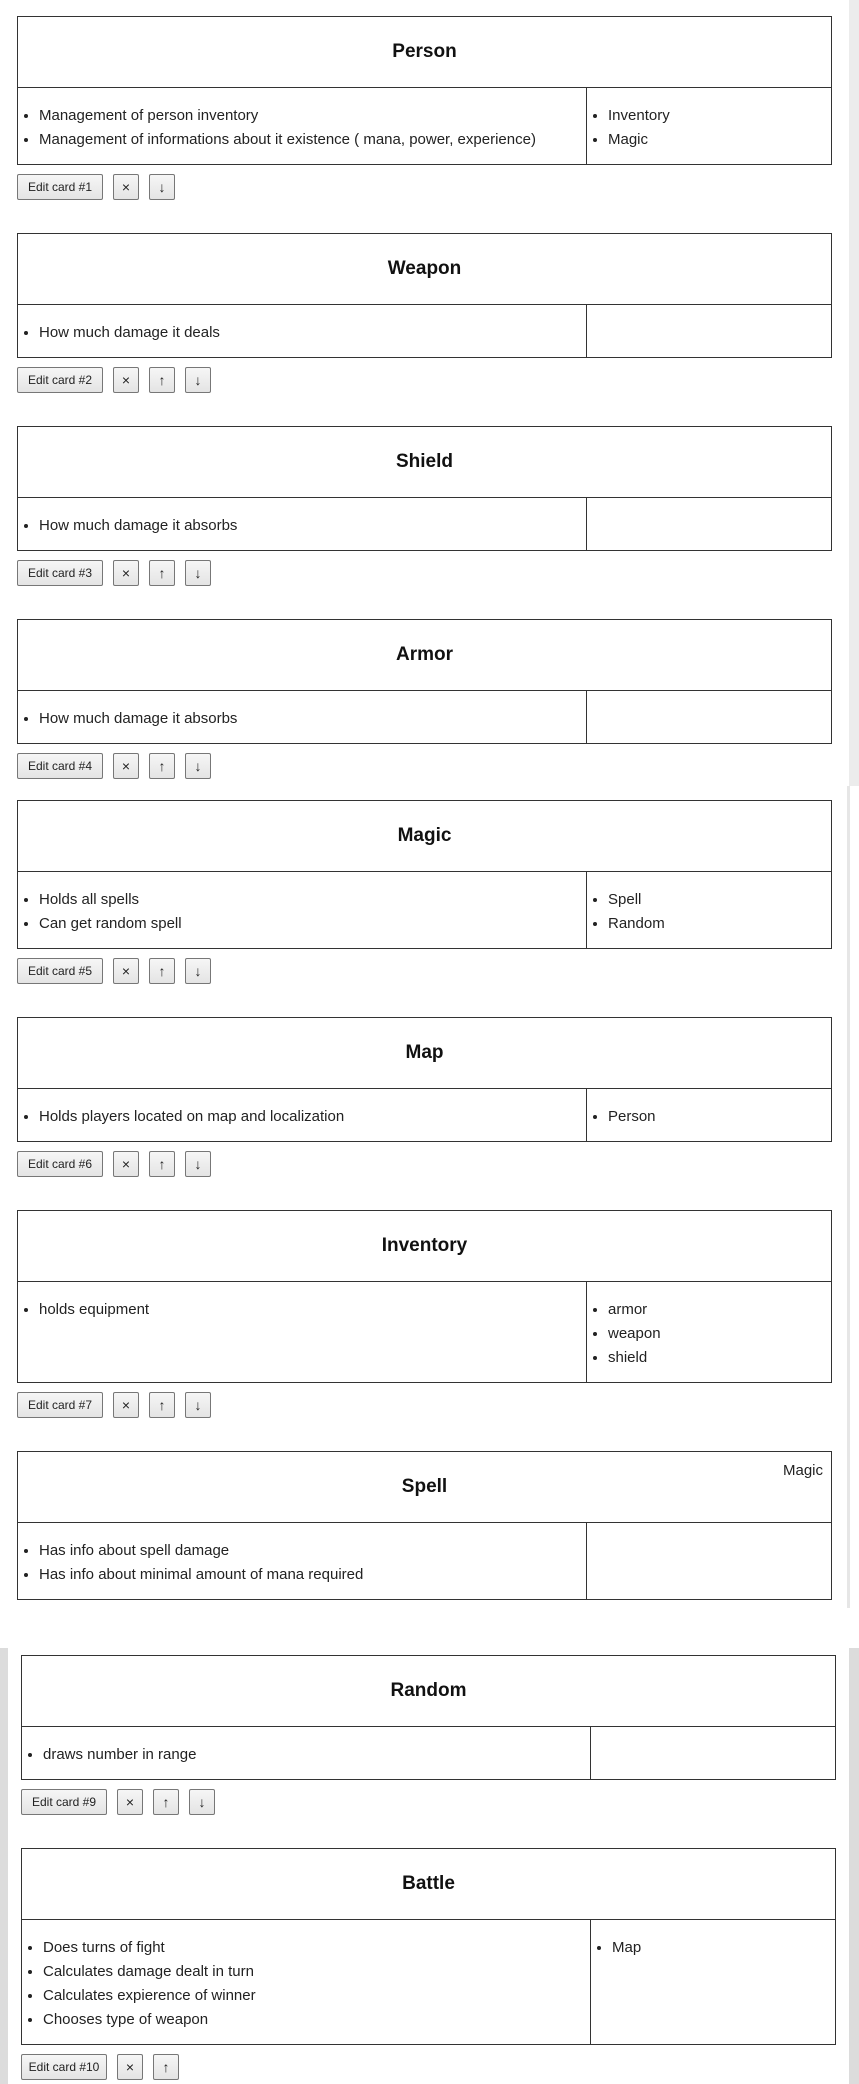  Describe the element at coordinates (302, 333) in the screenshot. I see `responsibilities-list: How much damage it deals` at that location.